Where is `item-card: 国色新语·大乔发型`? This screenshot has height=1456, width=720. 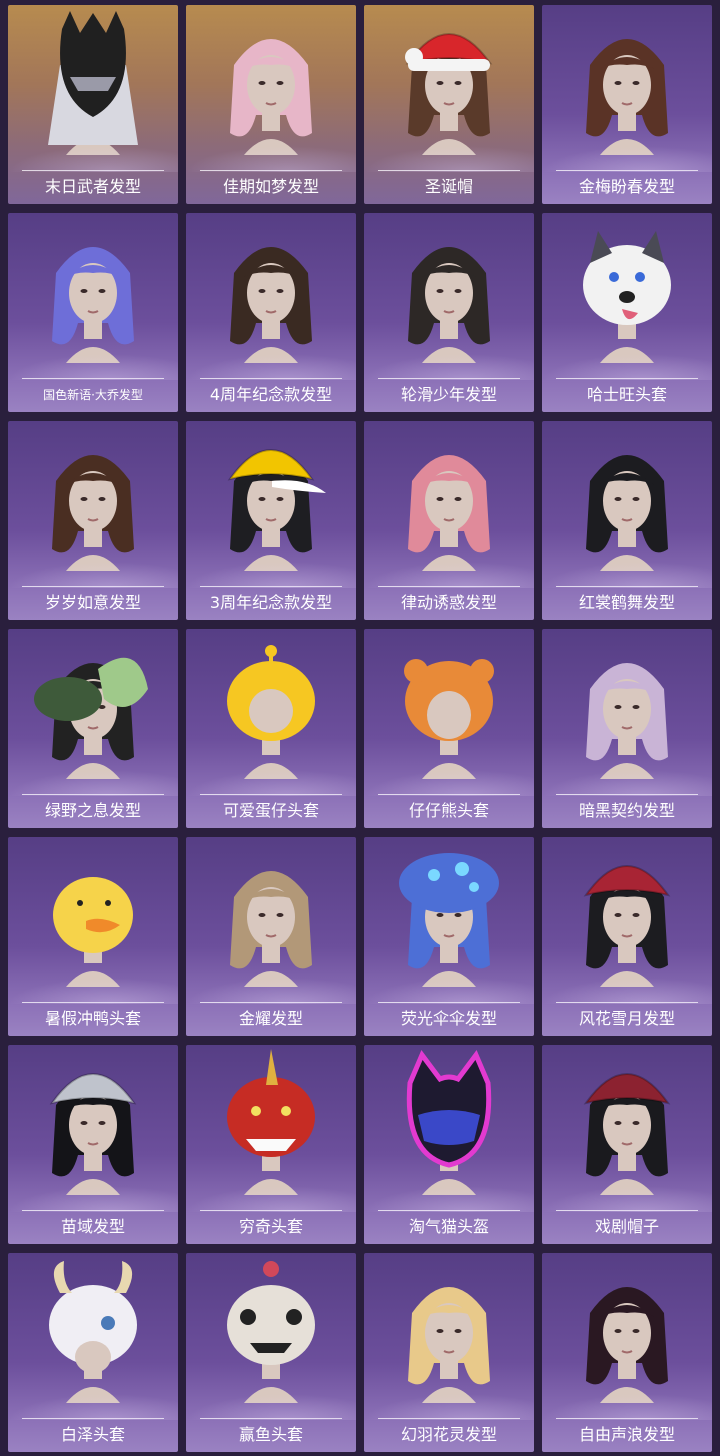 item-card: 国色新语·大乔发型 is located at coordinates (93, 312).